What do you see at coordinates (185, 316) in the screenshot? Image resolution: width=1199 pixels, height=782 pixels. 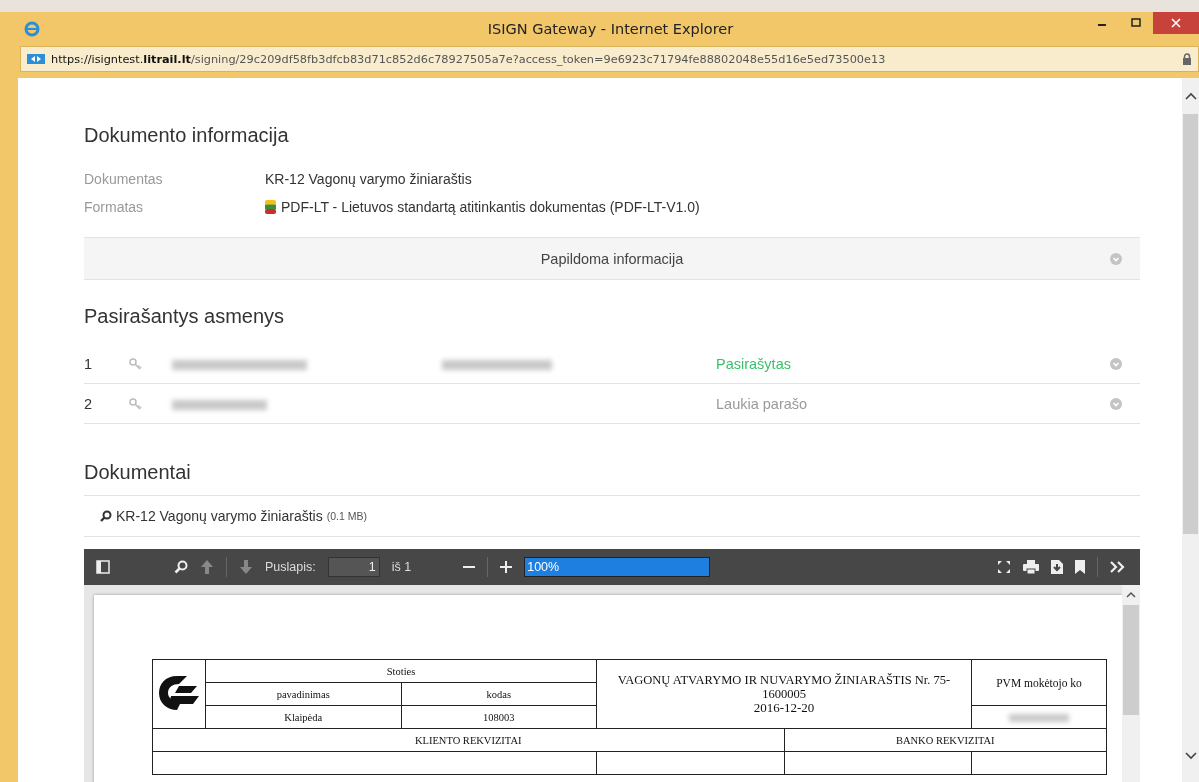 I see `section-heading: Pasirašantys asmenys` at bounding box center [185, 316].